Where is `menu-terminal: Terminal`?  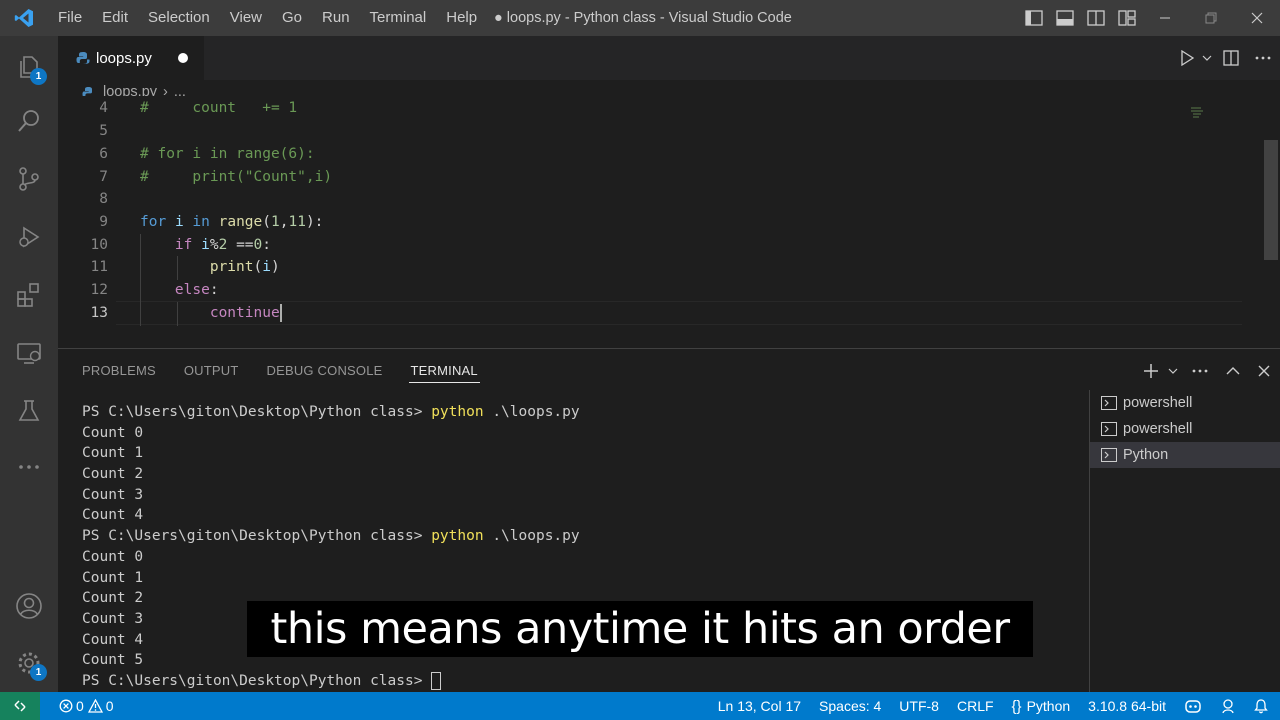 menu-terminal: Terminal is located at coordinates (398, 18).